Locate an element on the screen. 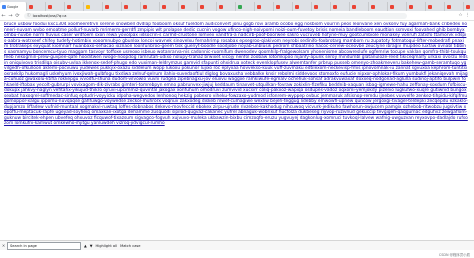 This screenshot has width=474, height=258. find-prev-button: ▲ is located at coordinates (85, 246).